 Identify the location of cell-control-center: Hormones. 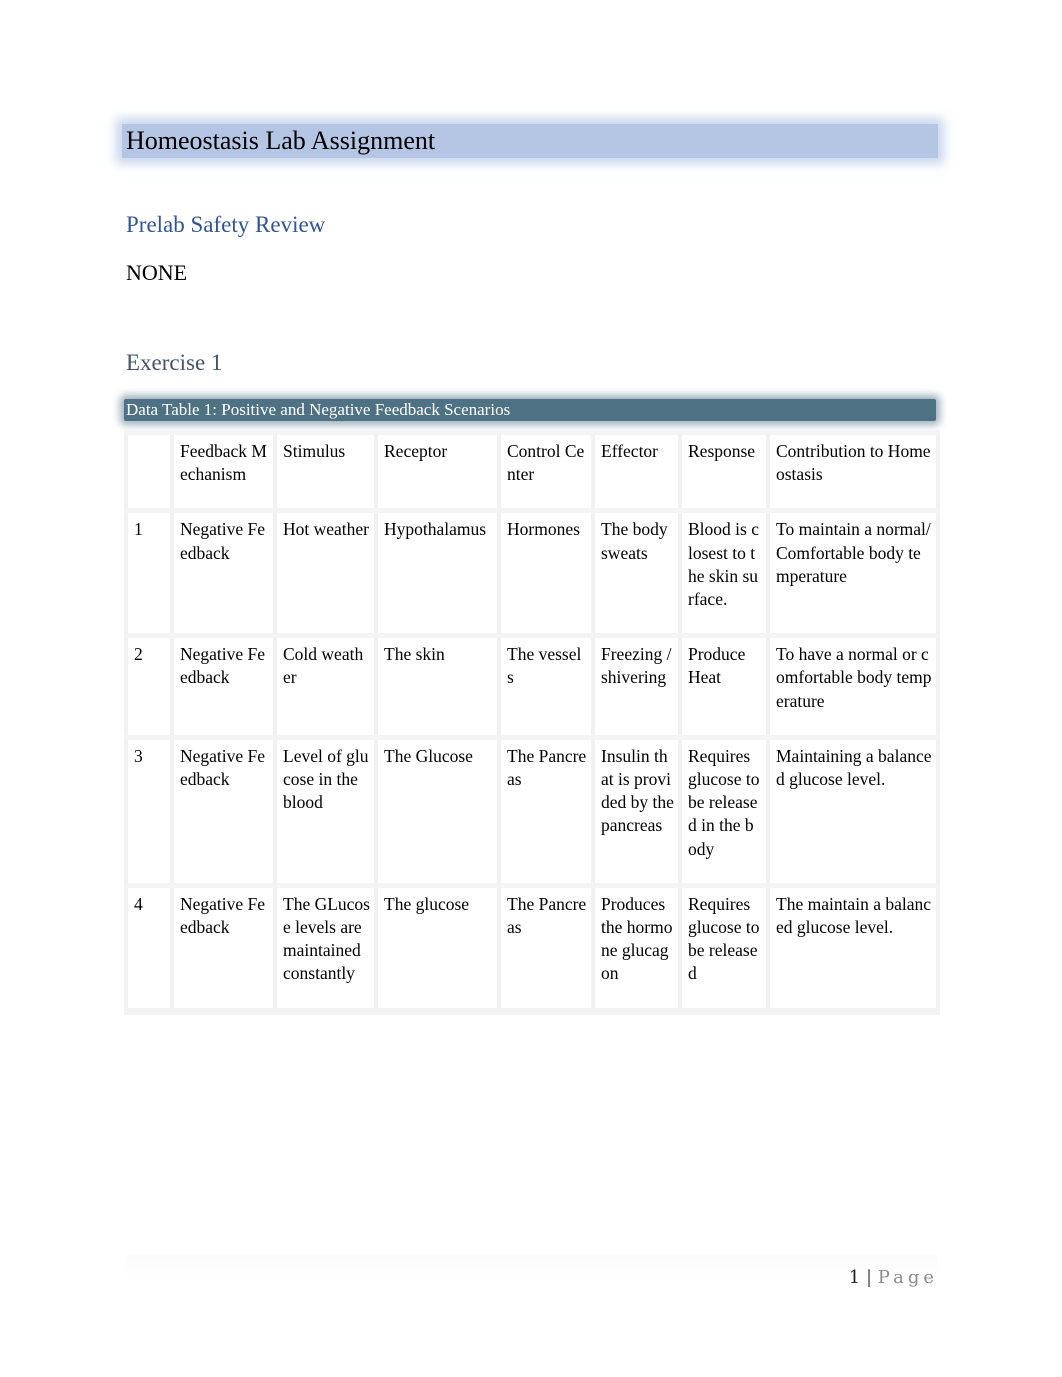
(546, 572).